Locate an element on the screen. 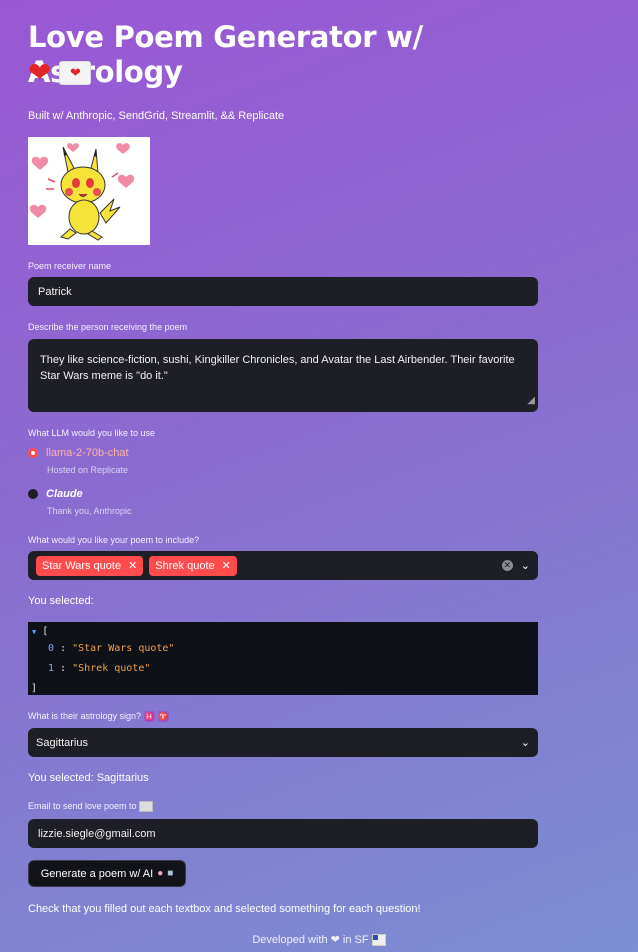  tag-label: Shrek quote is located at coordinates (185, 565).